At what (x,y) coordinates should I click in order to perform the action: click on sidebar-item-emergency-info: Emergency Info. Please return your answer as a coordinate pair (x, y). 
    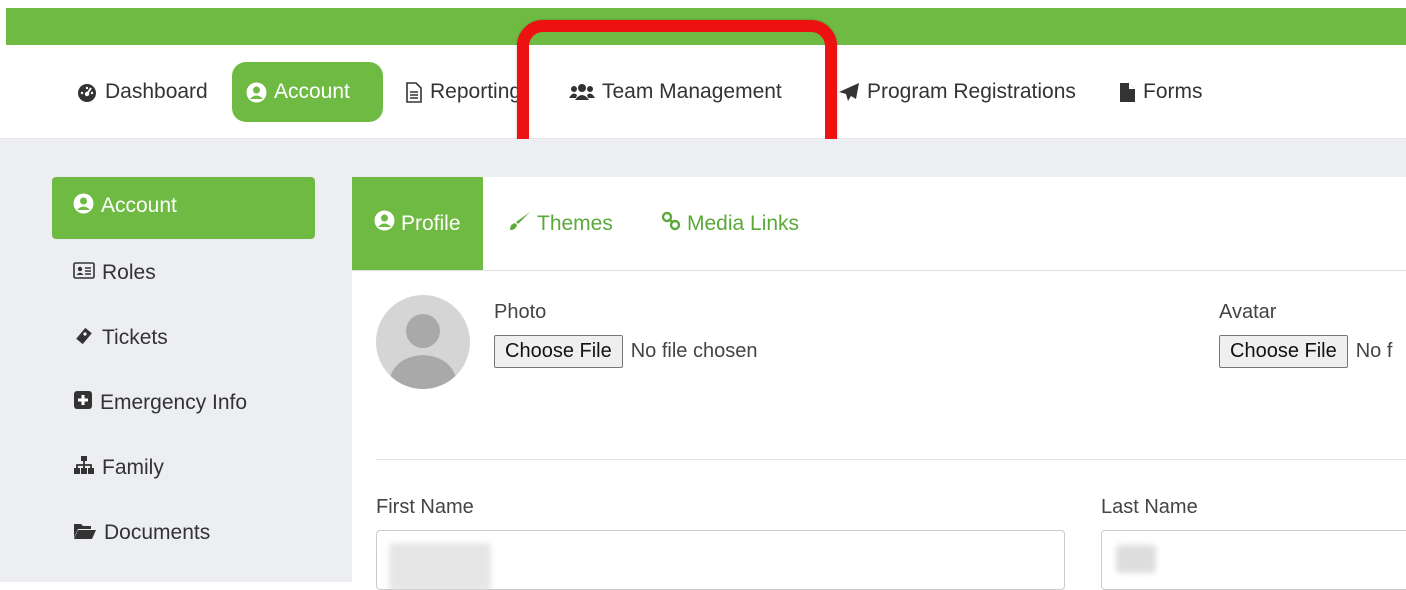
    Looking at the image, I should click on (183, 403).